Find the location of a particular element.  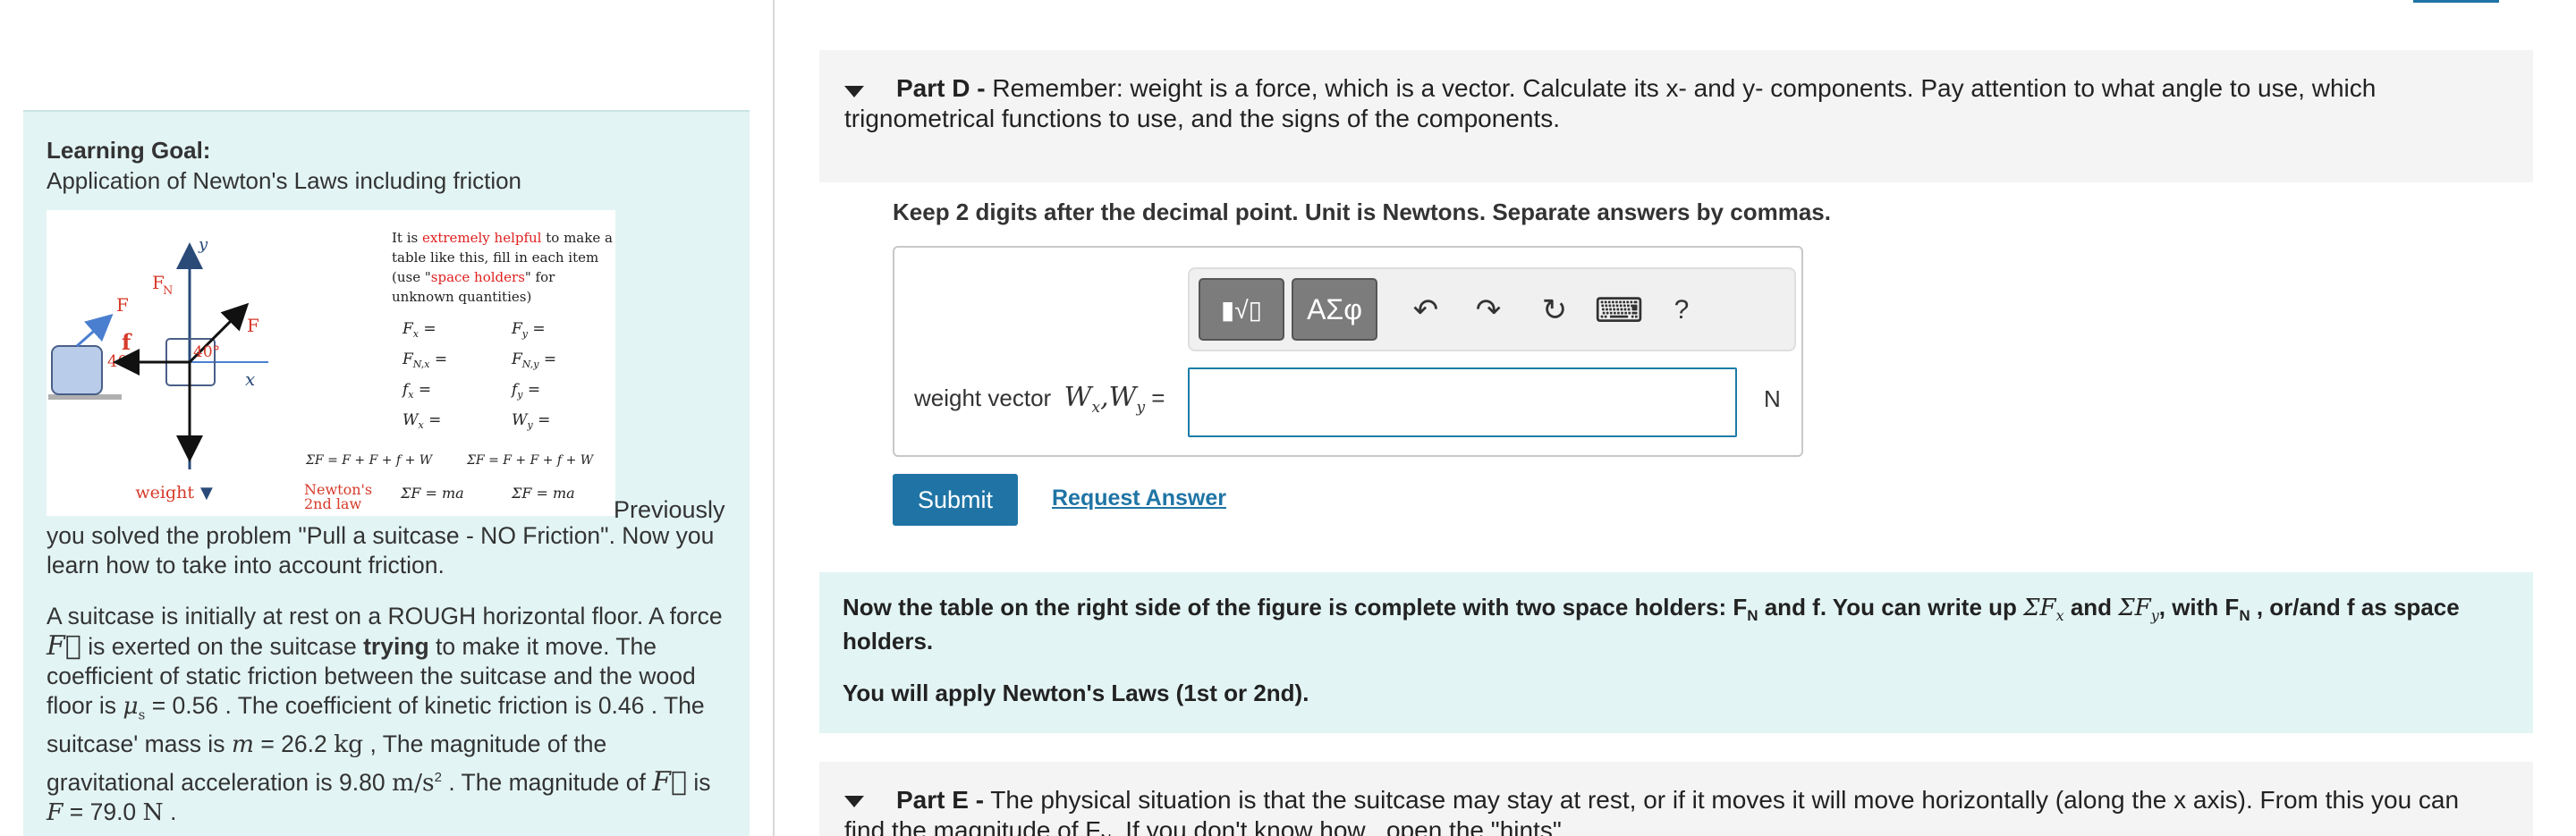

svg-text: Wy = is located at coordinates (531, 421).